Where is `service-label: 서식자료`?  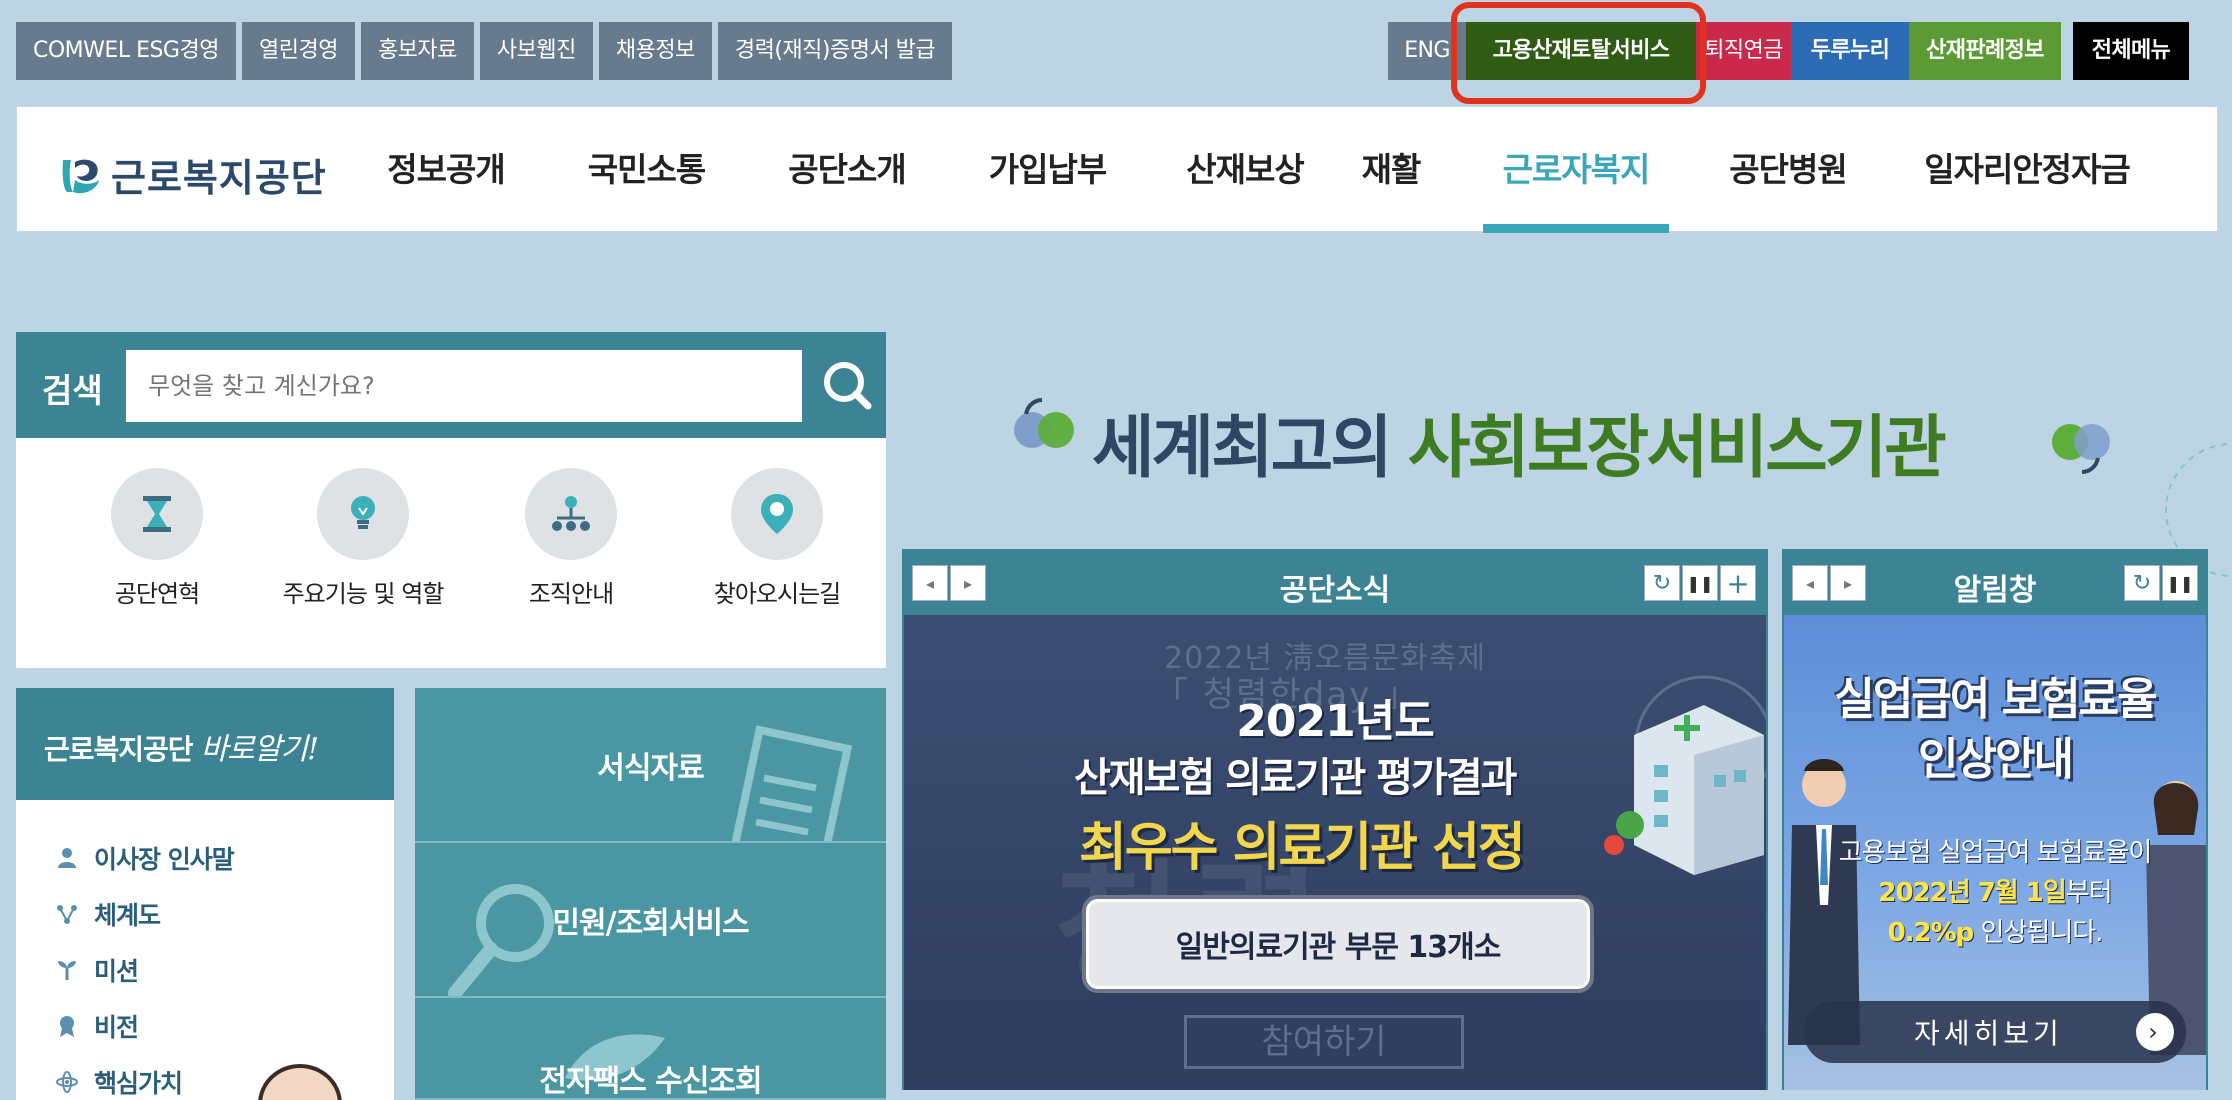 service-label: 서식자료 is located at coordinates (650, 768).